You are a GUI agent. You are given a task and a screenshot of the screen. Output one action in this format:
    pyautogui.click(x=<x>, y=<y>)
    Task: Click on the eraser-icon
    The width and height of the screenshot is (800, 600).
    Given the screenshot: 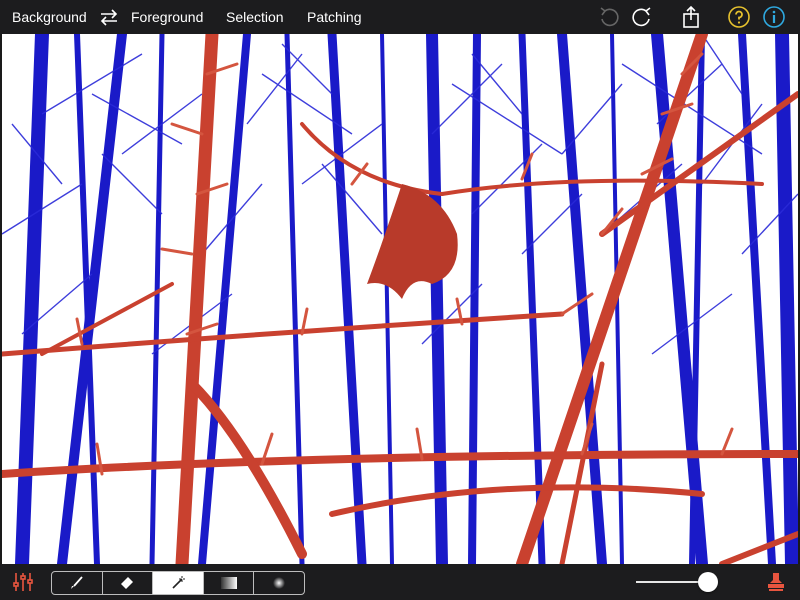 What is the action you would take?
    pyautogui.click(x=127, y=583)
    